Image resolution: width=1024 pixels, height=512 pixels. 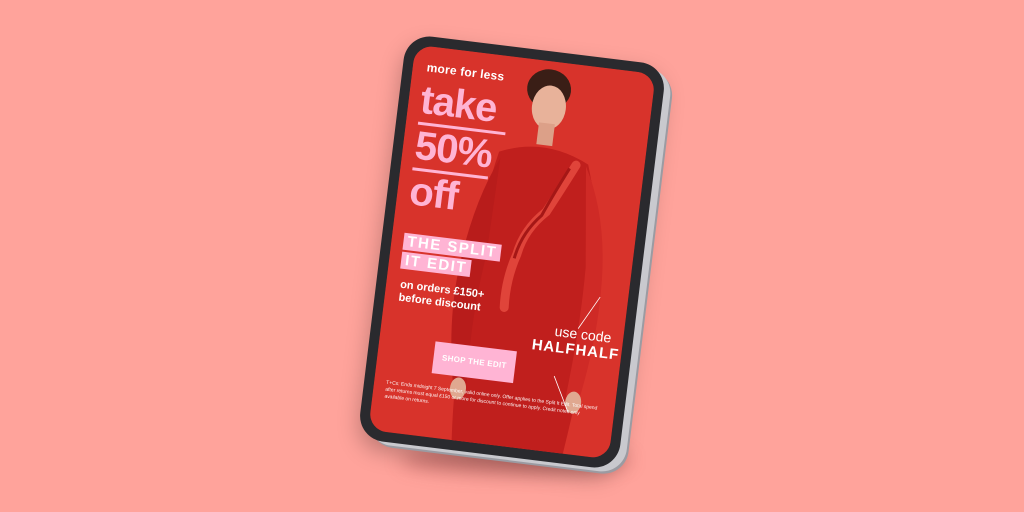 What do you see at coordinates (459, 104) in the screenshot?
I see `headline-take: take` at bounding box center [459, 104].